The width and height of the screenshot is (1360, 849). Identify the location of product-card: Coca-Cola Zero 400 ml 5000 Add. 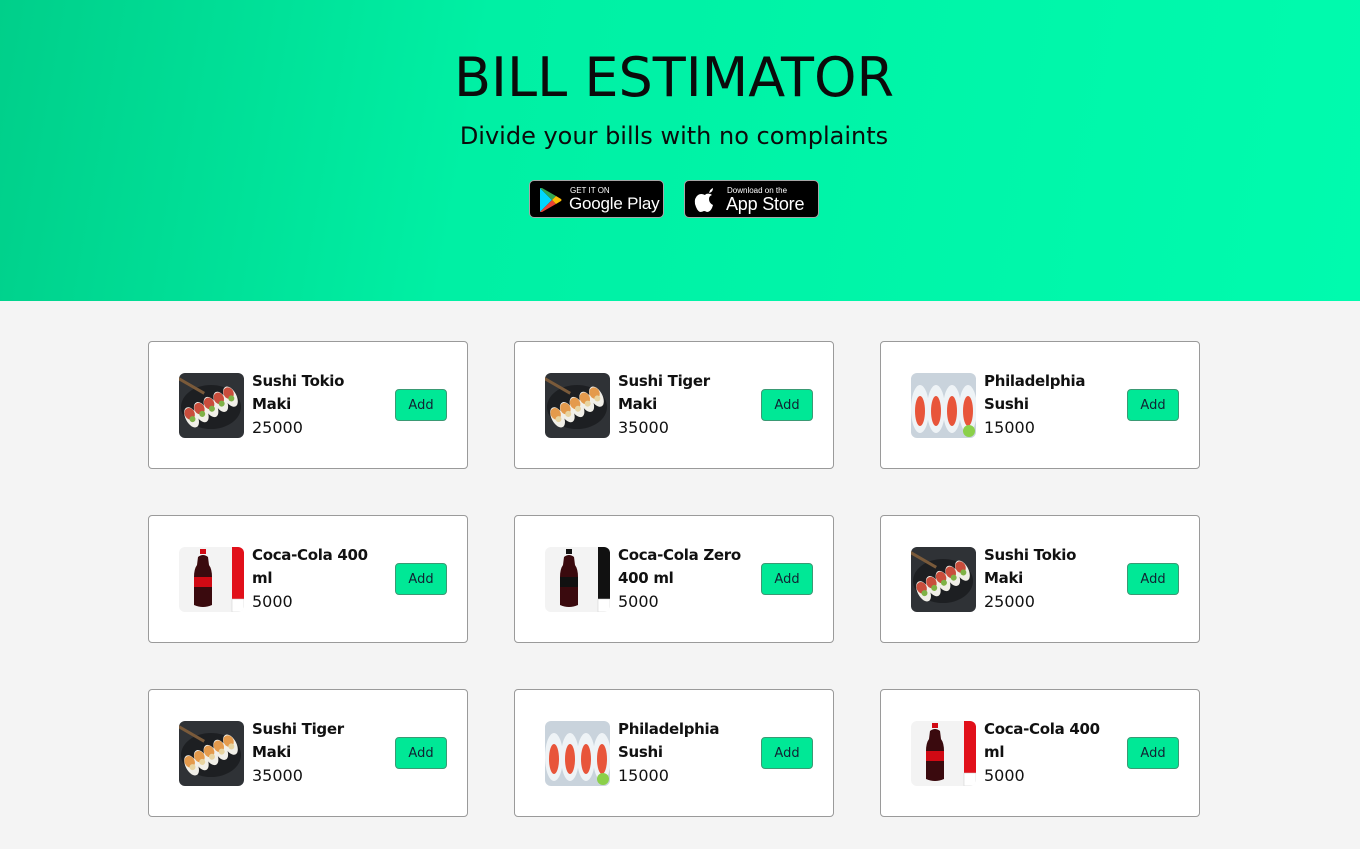
(674, 579).